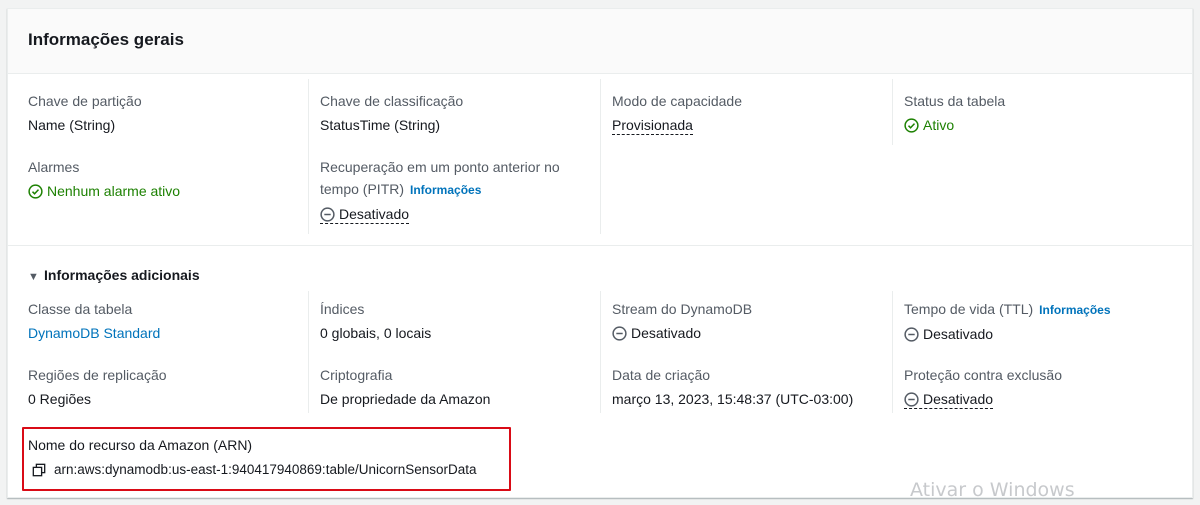 The width and height of the screenshot is (1200, 505). What do you see at coordinates (600, 245) in the screenshot?
I see `section-divider` at bounding box center [600, 245].